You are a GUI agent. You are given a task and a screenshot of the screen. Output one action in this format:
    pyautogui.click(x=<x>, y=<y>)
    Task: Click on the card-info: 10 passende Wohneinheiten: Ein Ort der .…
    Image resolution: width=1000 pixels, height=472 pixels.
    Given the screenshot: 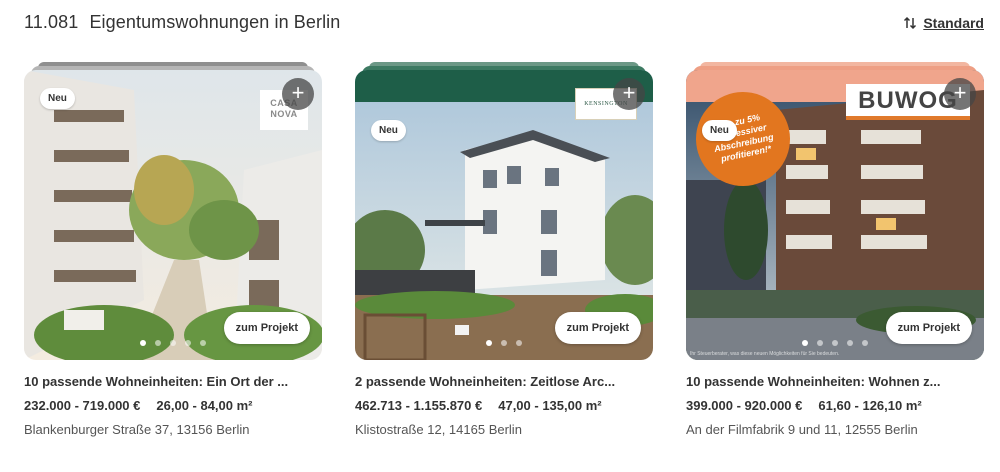 What is the action you would take?
    pyautogui.click(x=173, y=405)
    